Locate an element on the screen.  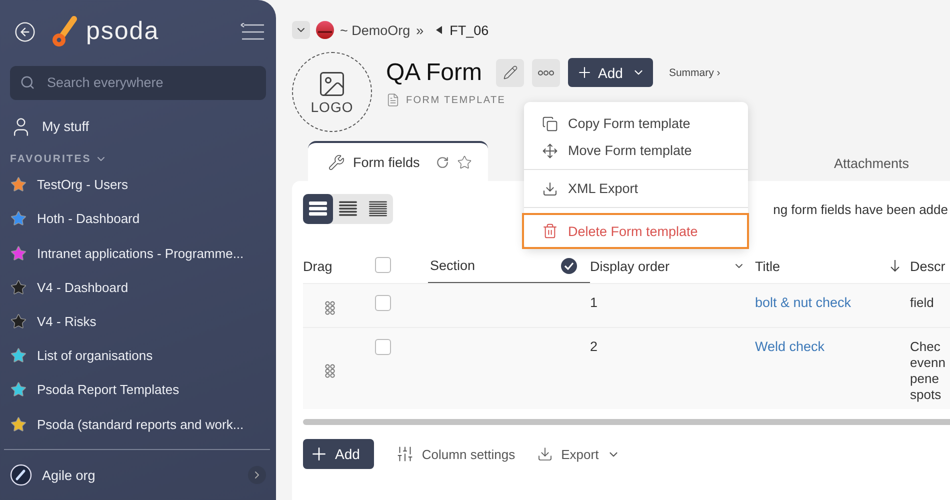
title-link: bolt & nut check is located at coordinates (803, 302).